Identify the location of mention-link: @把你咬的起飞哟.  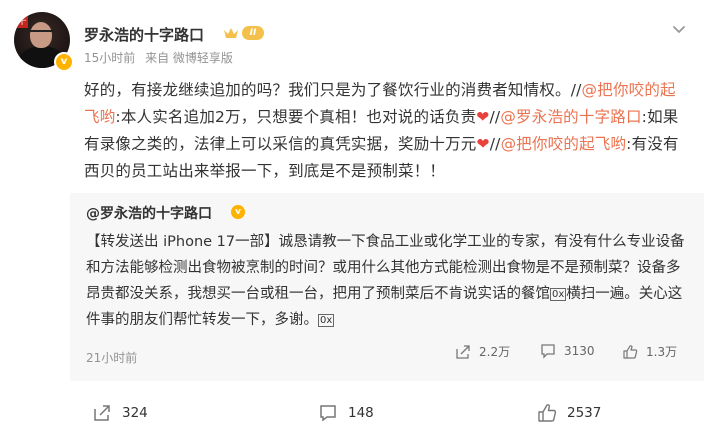
(564, 144).